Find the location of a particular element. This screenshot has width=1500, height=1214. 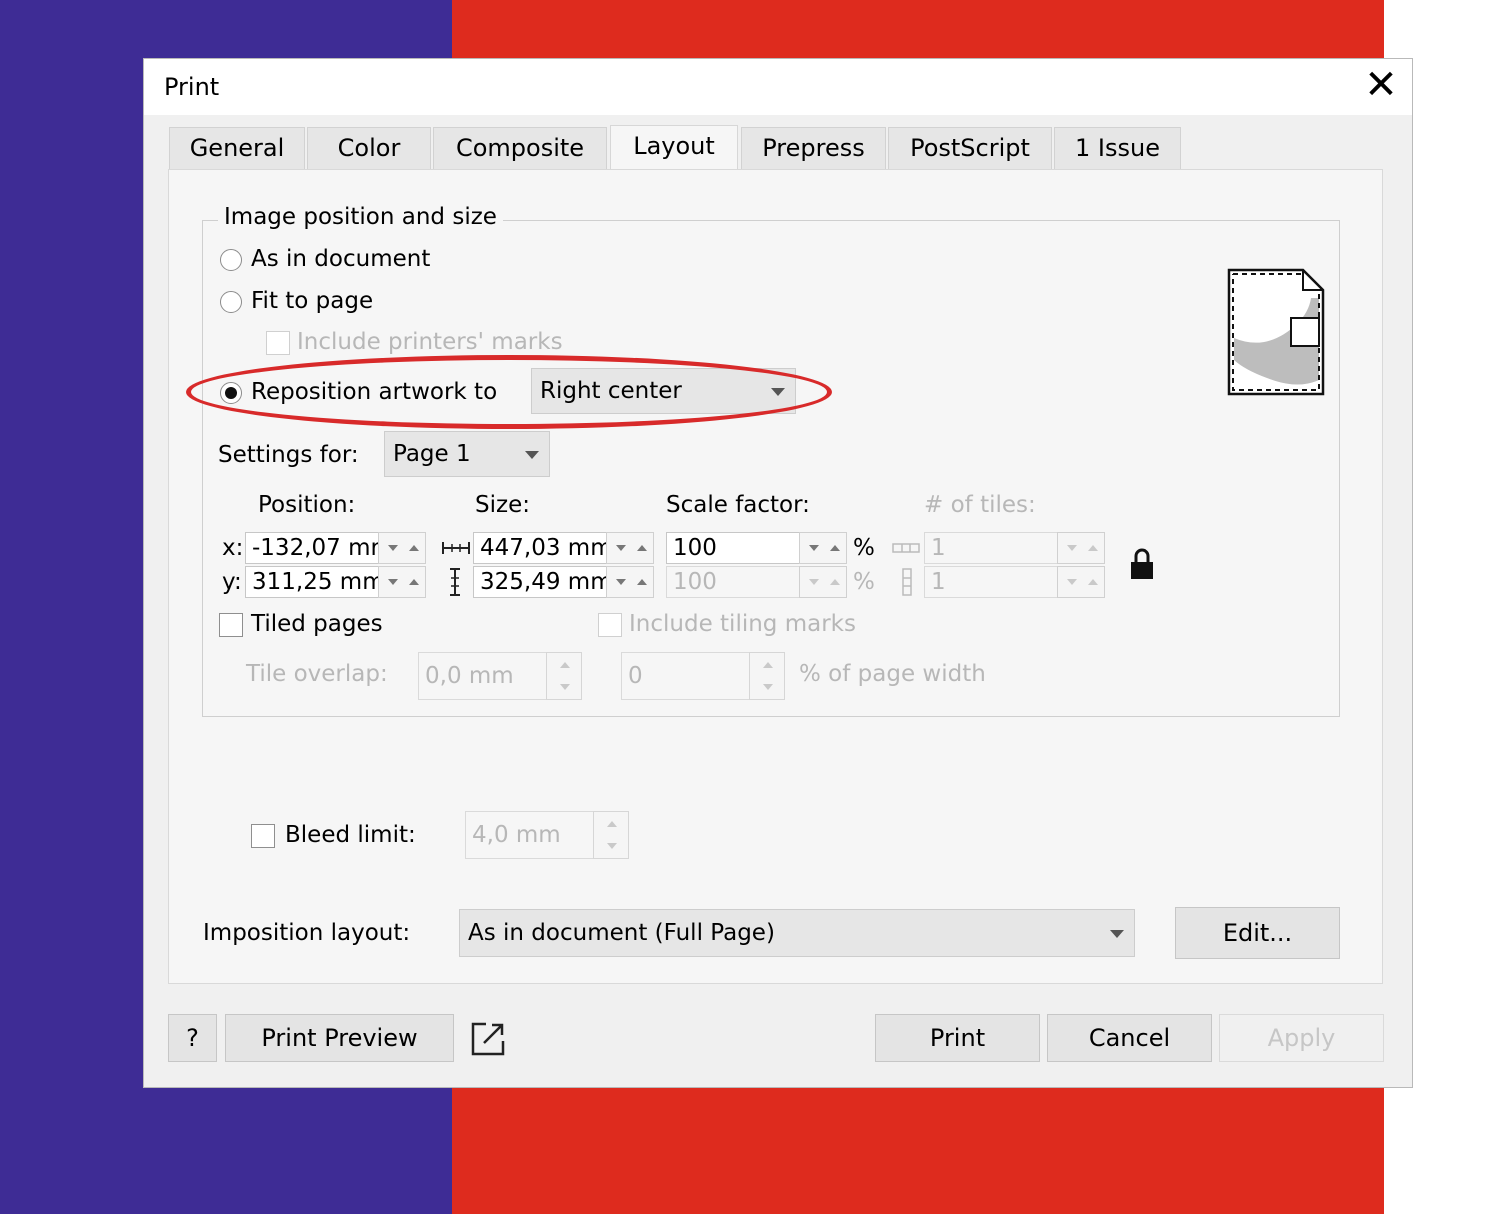

scale-factor-header: Scale factor: is located at coordinates (738, 505).